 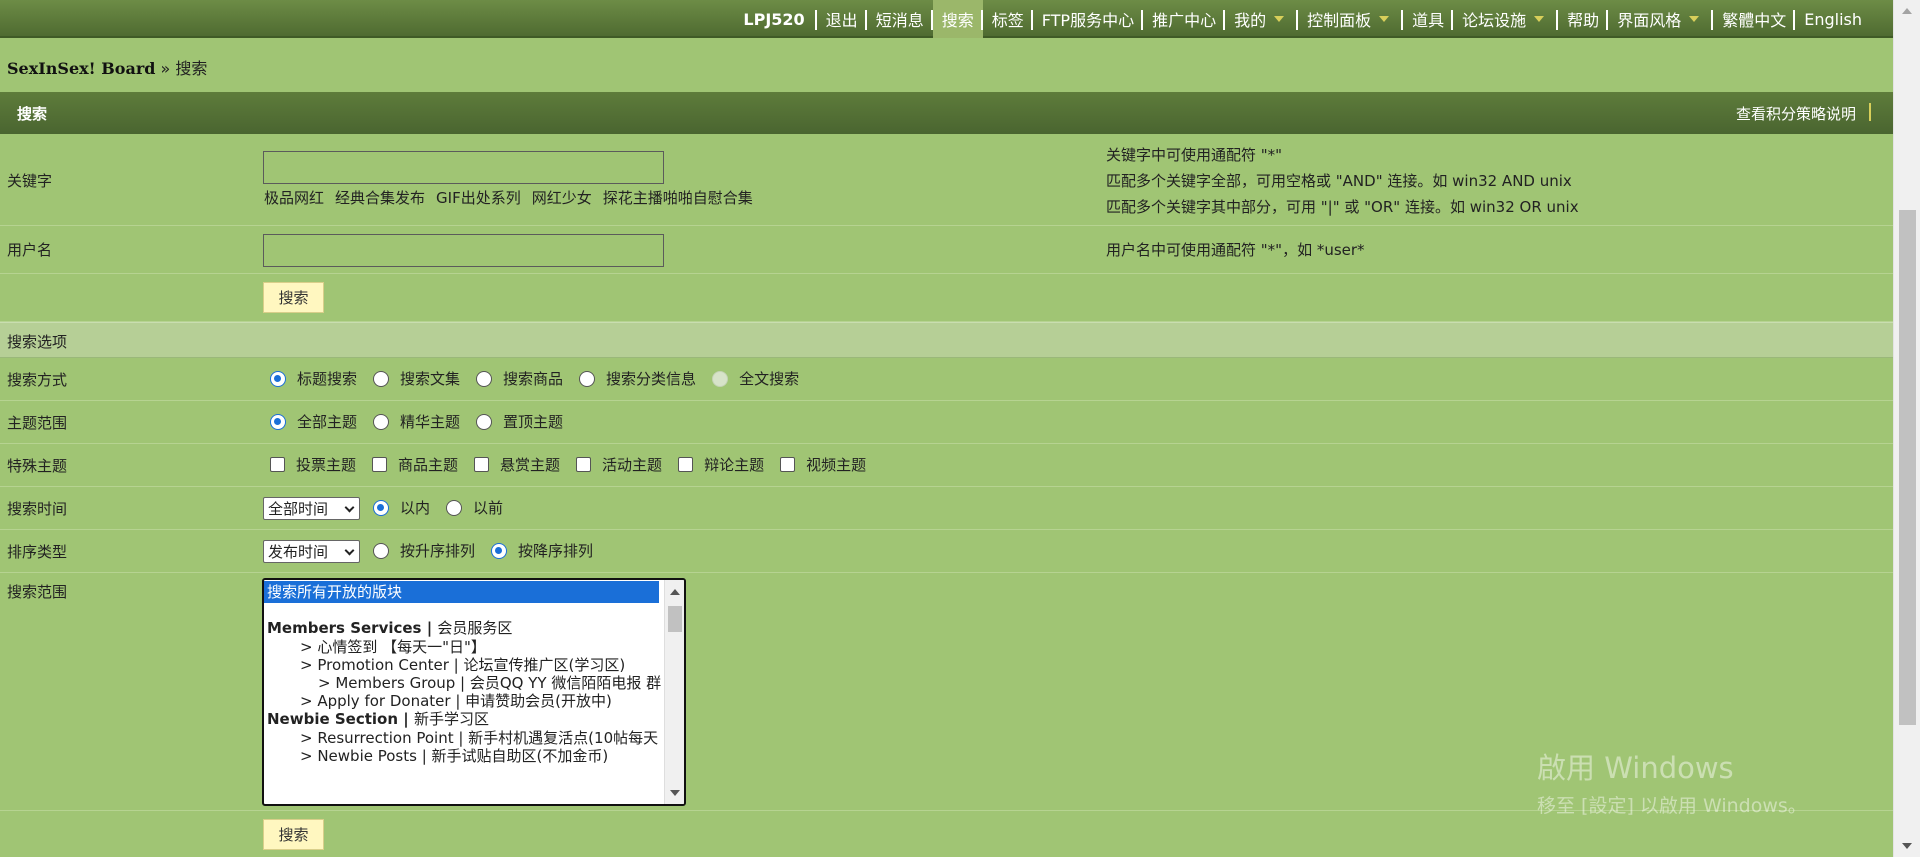 I want to click on sort-select-value: 发布时间, so click(x=298, y=552).